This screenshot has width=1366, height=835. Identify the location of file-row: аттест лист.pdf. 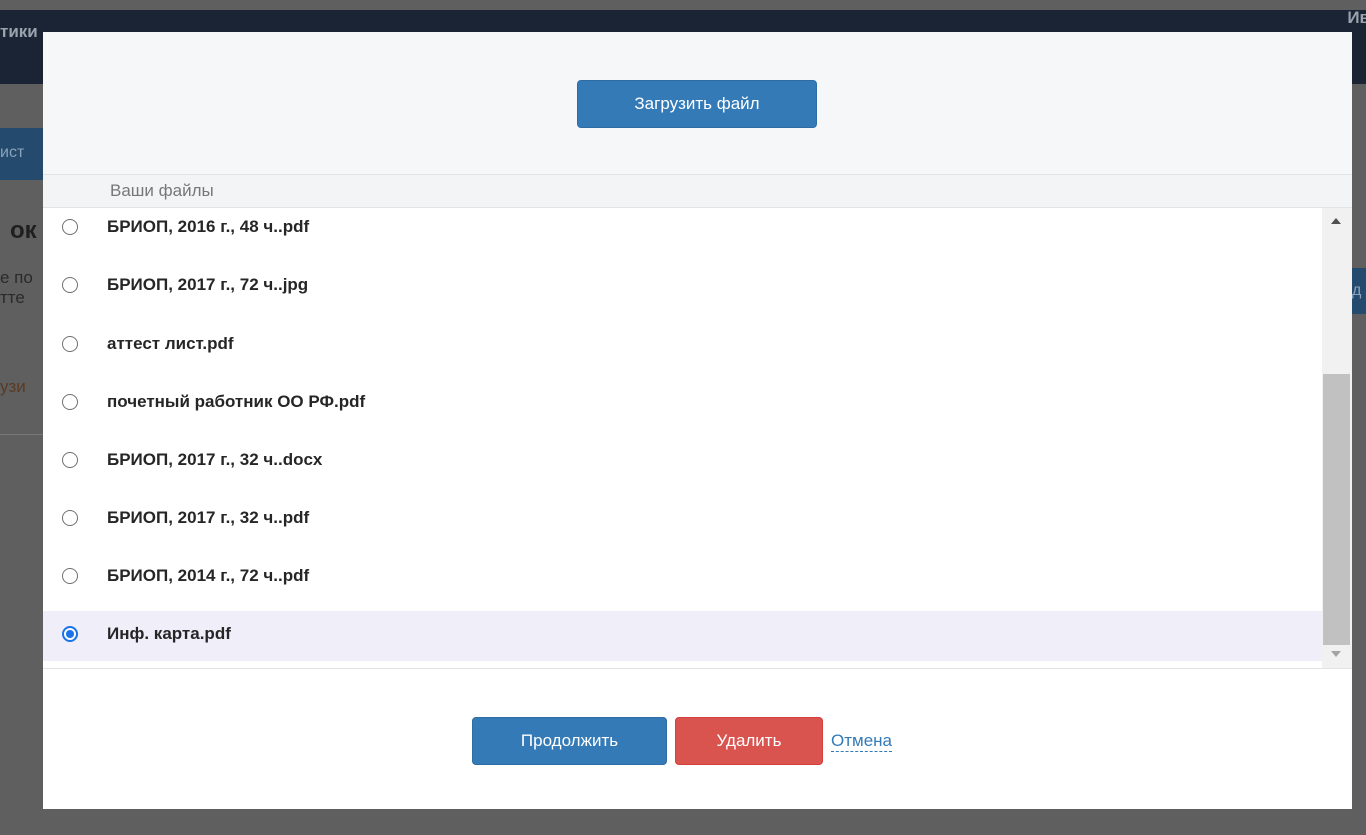
(682, 346).